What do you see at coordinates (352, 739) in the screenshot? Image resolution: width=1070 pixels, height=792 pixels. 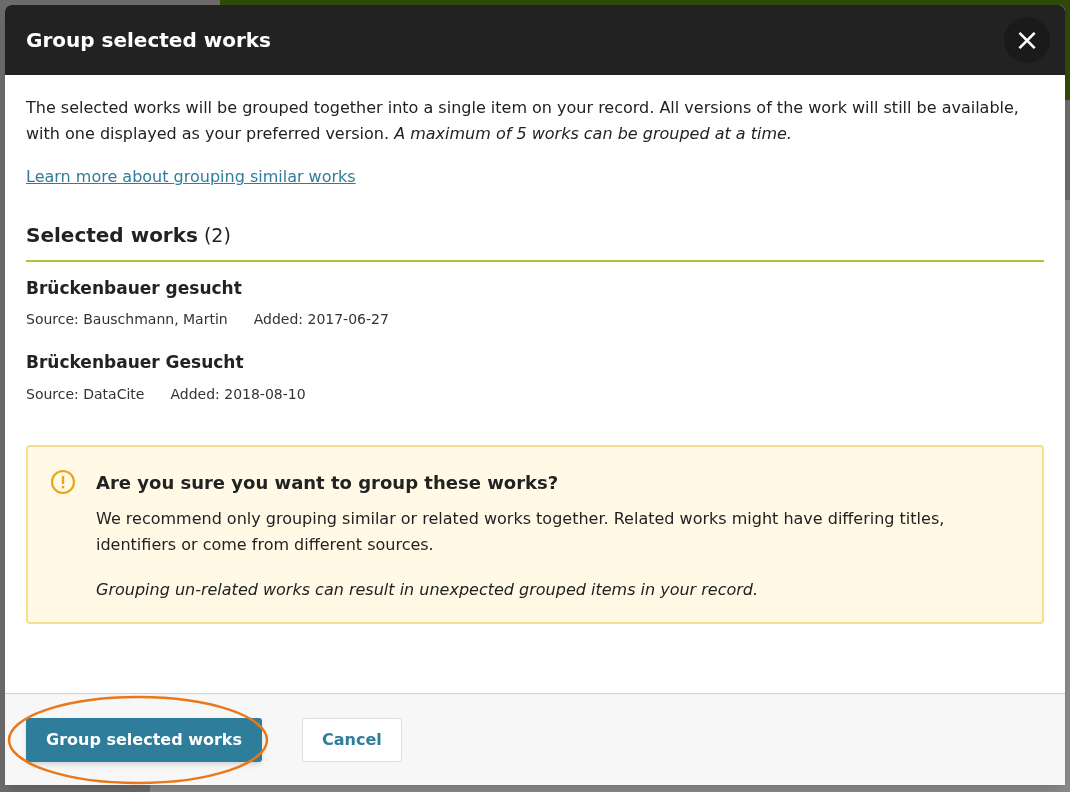 I see `cancel-button: Cancel` at bounding box center [352, 739].